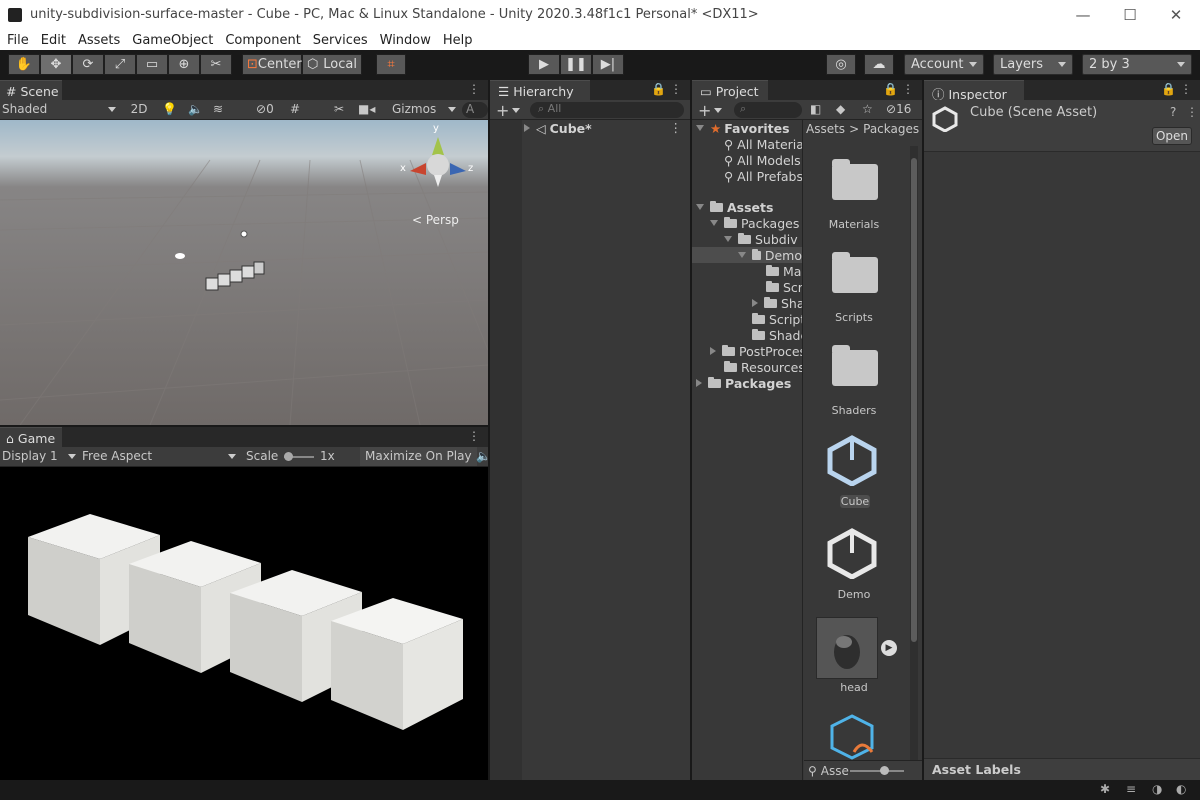 The image size is (1200, 800). Describe the element at coordinates (262, 40) in the screenshot. I see `menu-component: Component` at that location.